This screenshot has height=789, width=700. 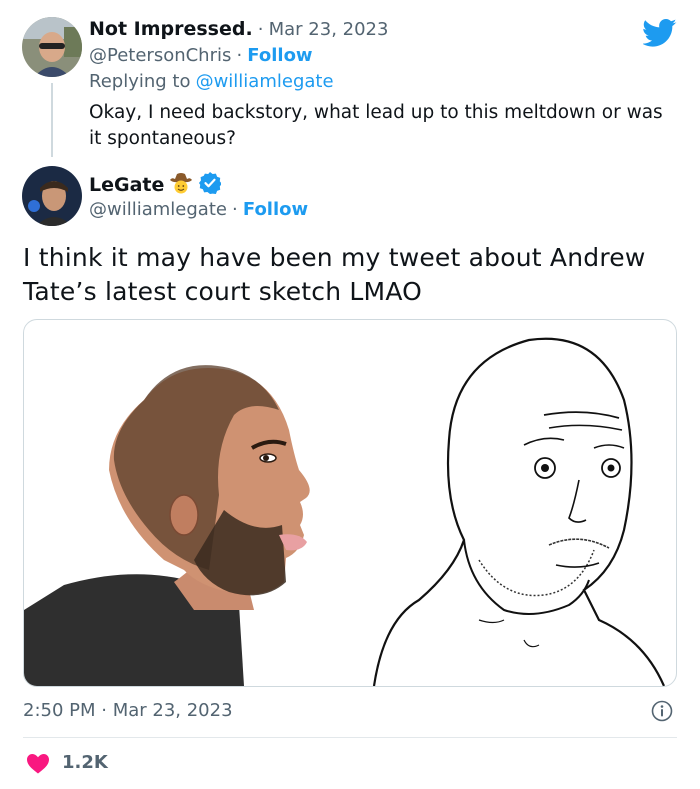 I want to click on tweet-author-avatar, so click(x=52, y=196).